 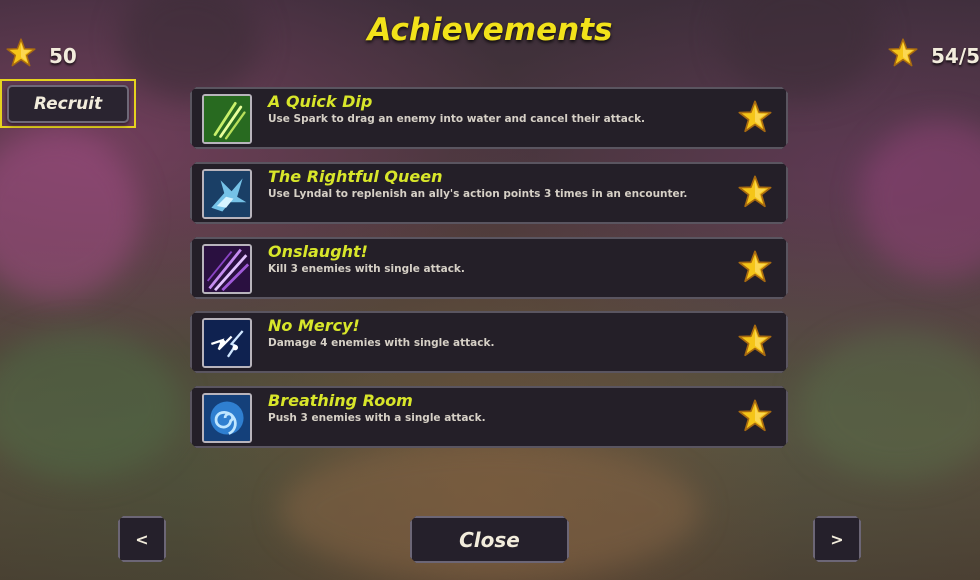 I want to click on achievement-progress: 54/54, so click(x=955, y=56).